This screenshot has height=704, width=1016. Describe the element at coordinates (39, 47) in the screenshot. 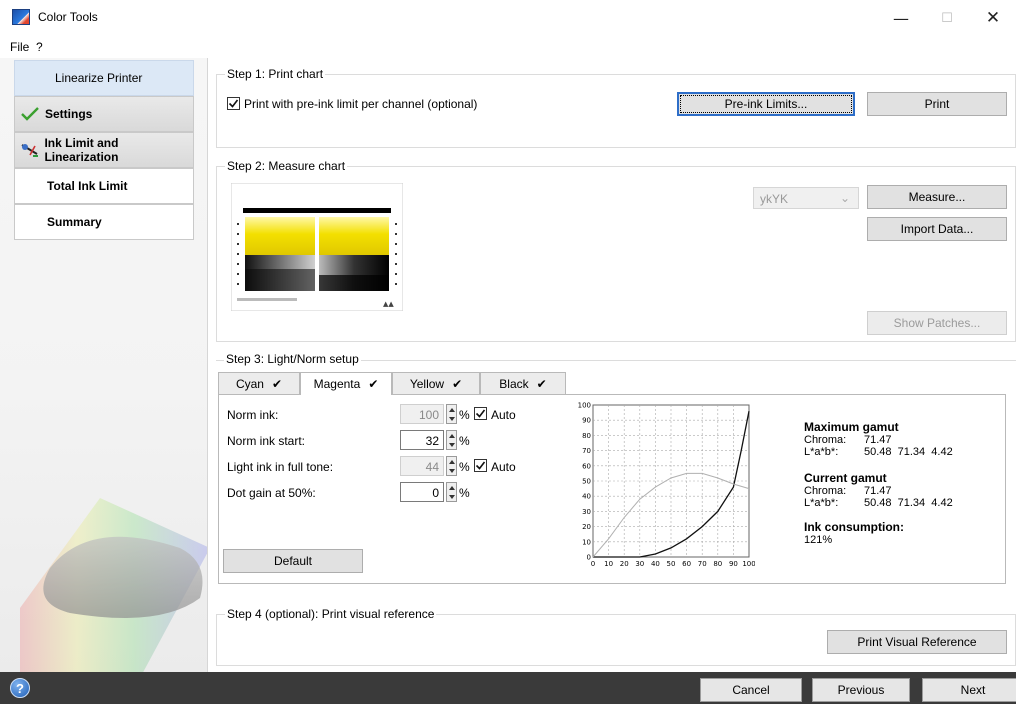

I see `menu-help: ?` at that location.